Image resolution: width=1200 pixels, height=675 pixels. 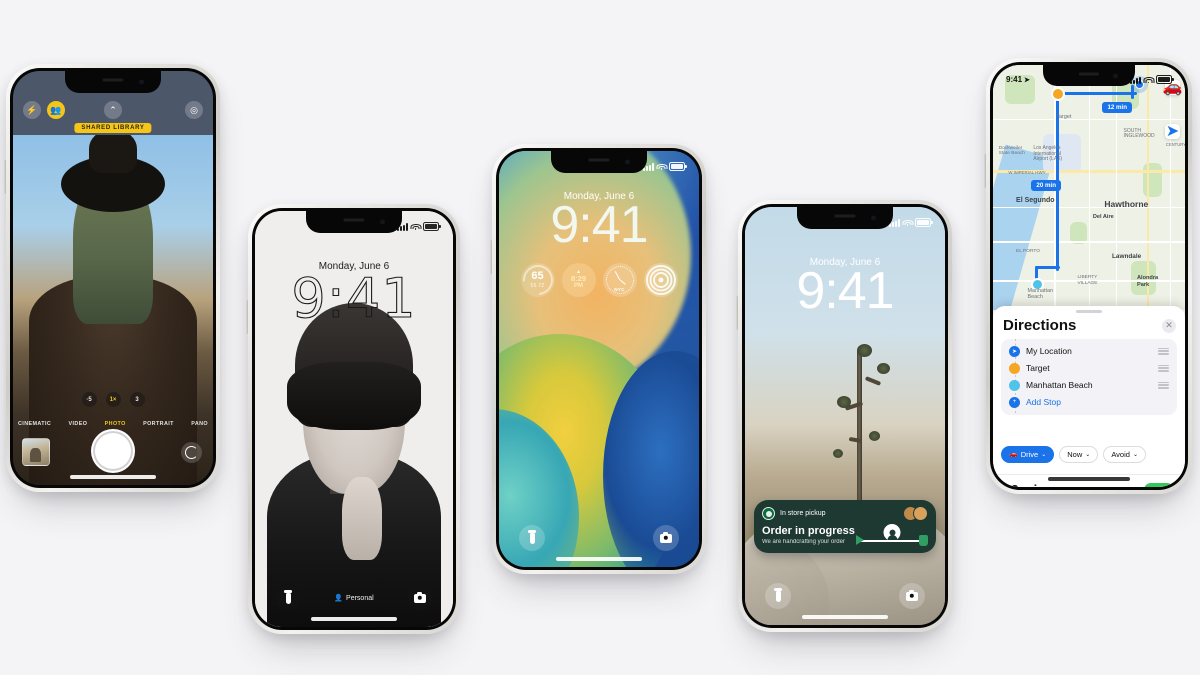 I want to click on map-label: W IMPERIAL HWY, so click(x=1027, y=173).